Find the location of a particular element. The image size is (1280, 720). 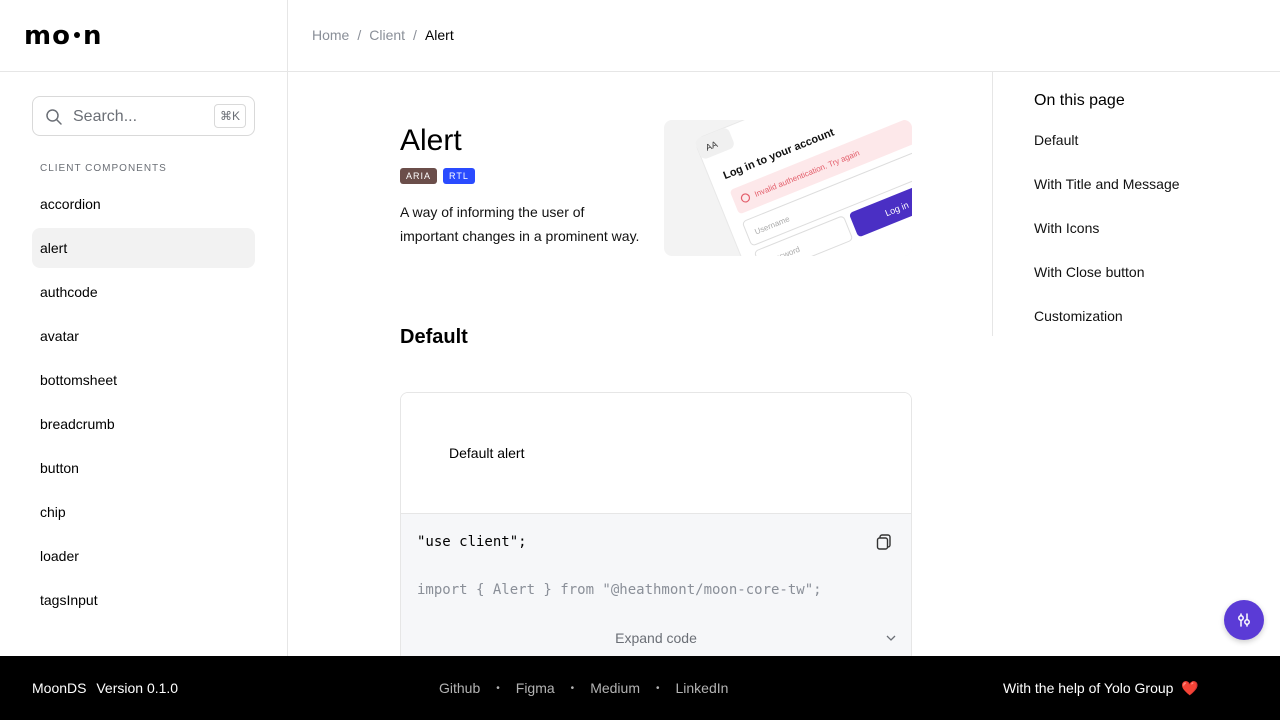

sidebar-item-authcode: authcode is located at coordinates (143, 292).